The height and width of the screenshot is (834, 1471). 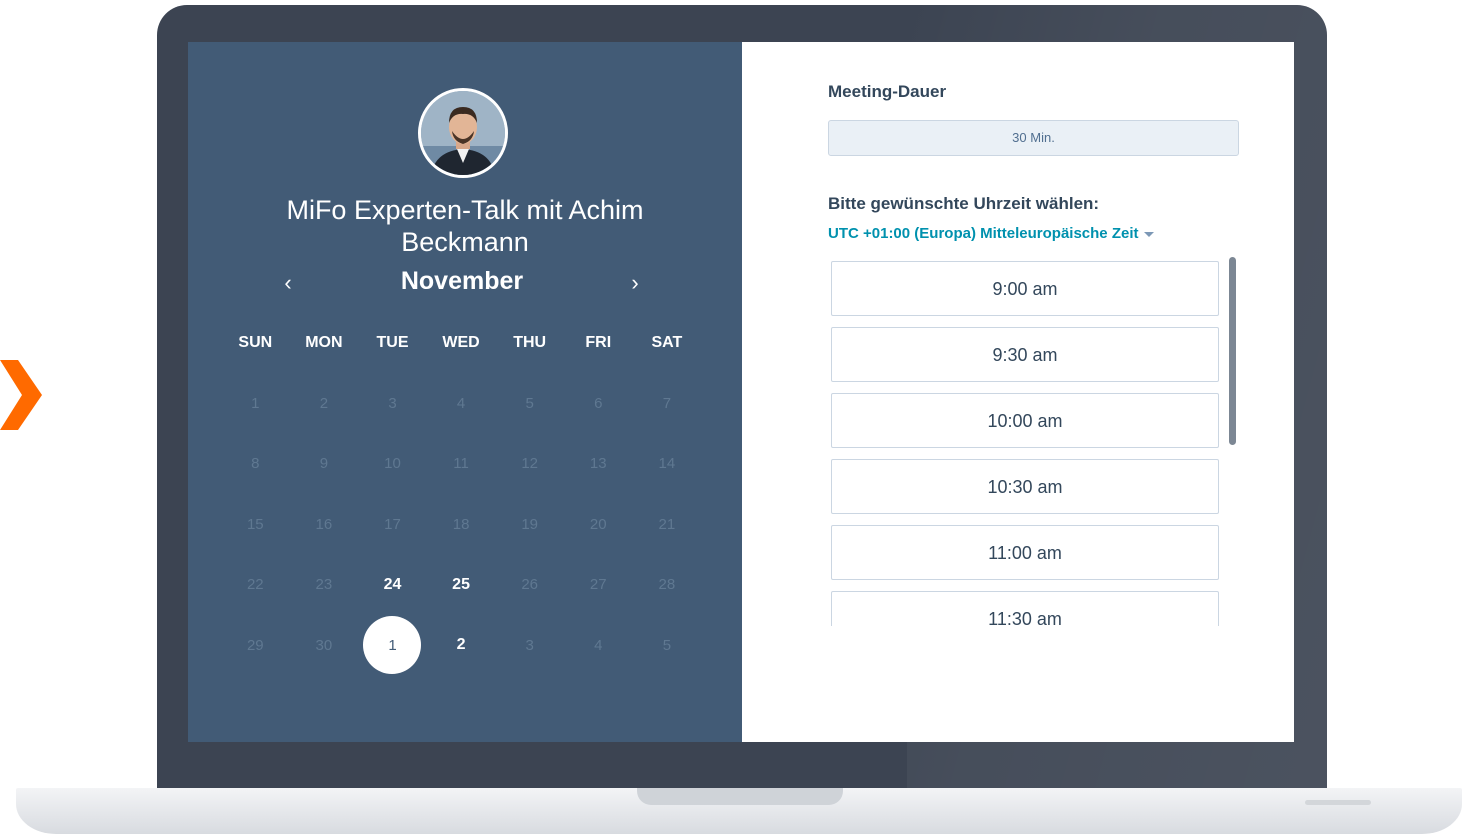 I want to click on weekday-label: THU, so click(x=530, y=342).